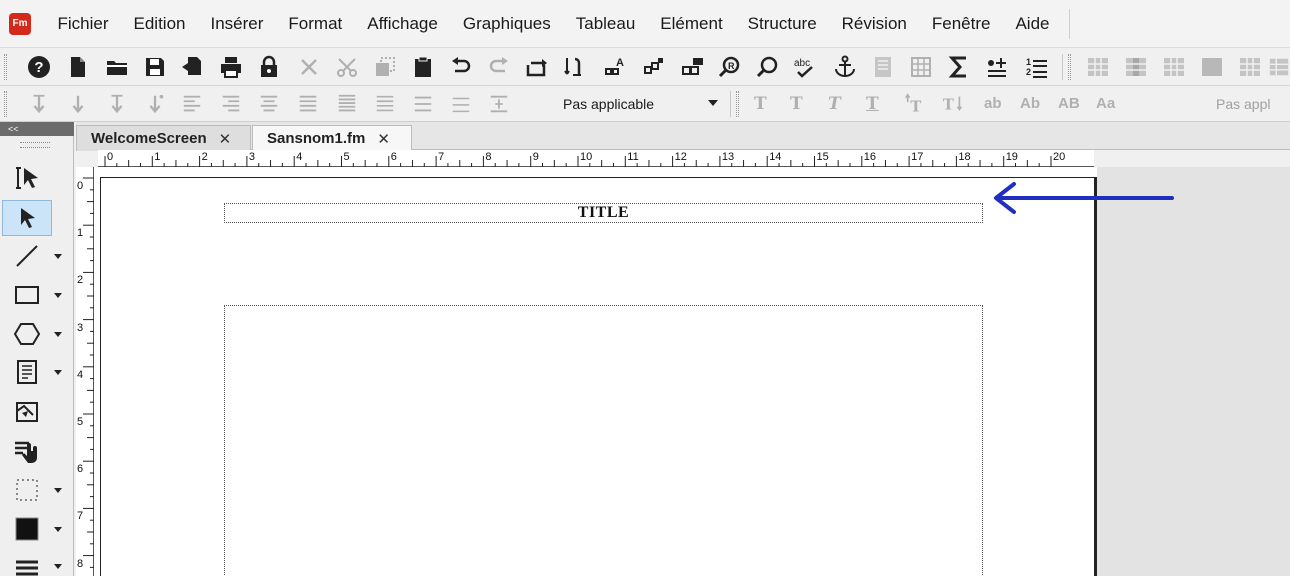 This screenshot has width=1290, height=576. Describe the element at coordinates (961, 24) in the screenshot. I see `menu-fenetre: Fenêtre` at that location.